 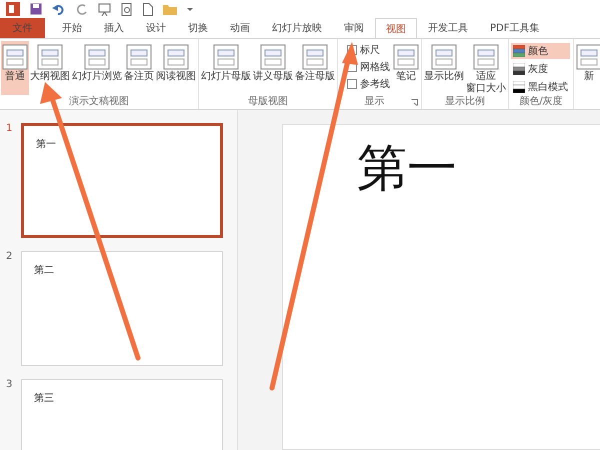 I want to click on ribbon-tab: 插入, so click(x=114, y=28).